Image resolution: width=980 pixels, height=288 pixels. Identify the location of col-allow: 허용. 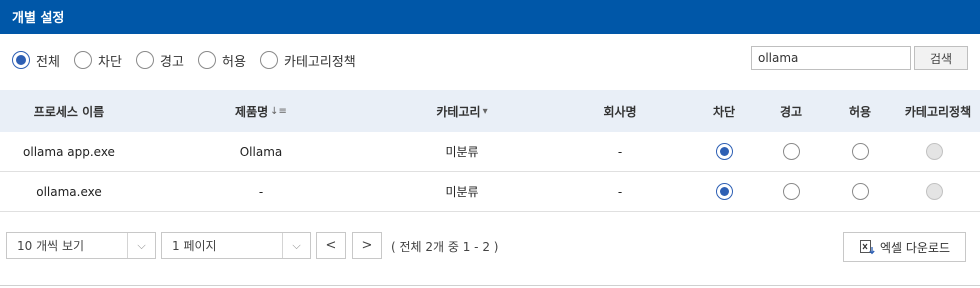
(860, 111).